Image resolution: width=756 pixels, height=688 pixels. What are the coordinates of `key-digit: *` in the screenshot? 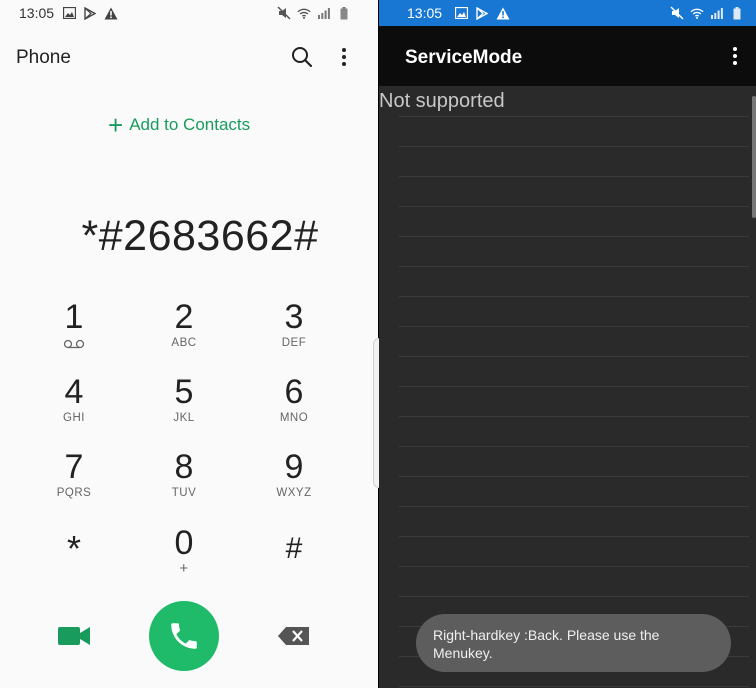 It's located at (73, 548).